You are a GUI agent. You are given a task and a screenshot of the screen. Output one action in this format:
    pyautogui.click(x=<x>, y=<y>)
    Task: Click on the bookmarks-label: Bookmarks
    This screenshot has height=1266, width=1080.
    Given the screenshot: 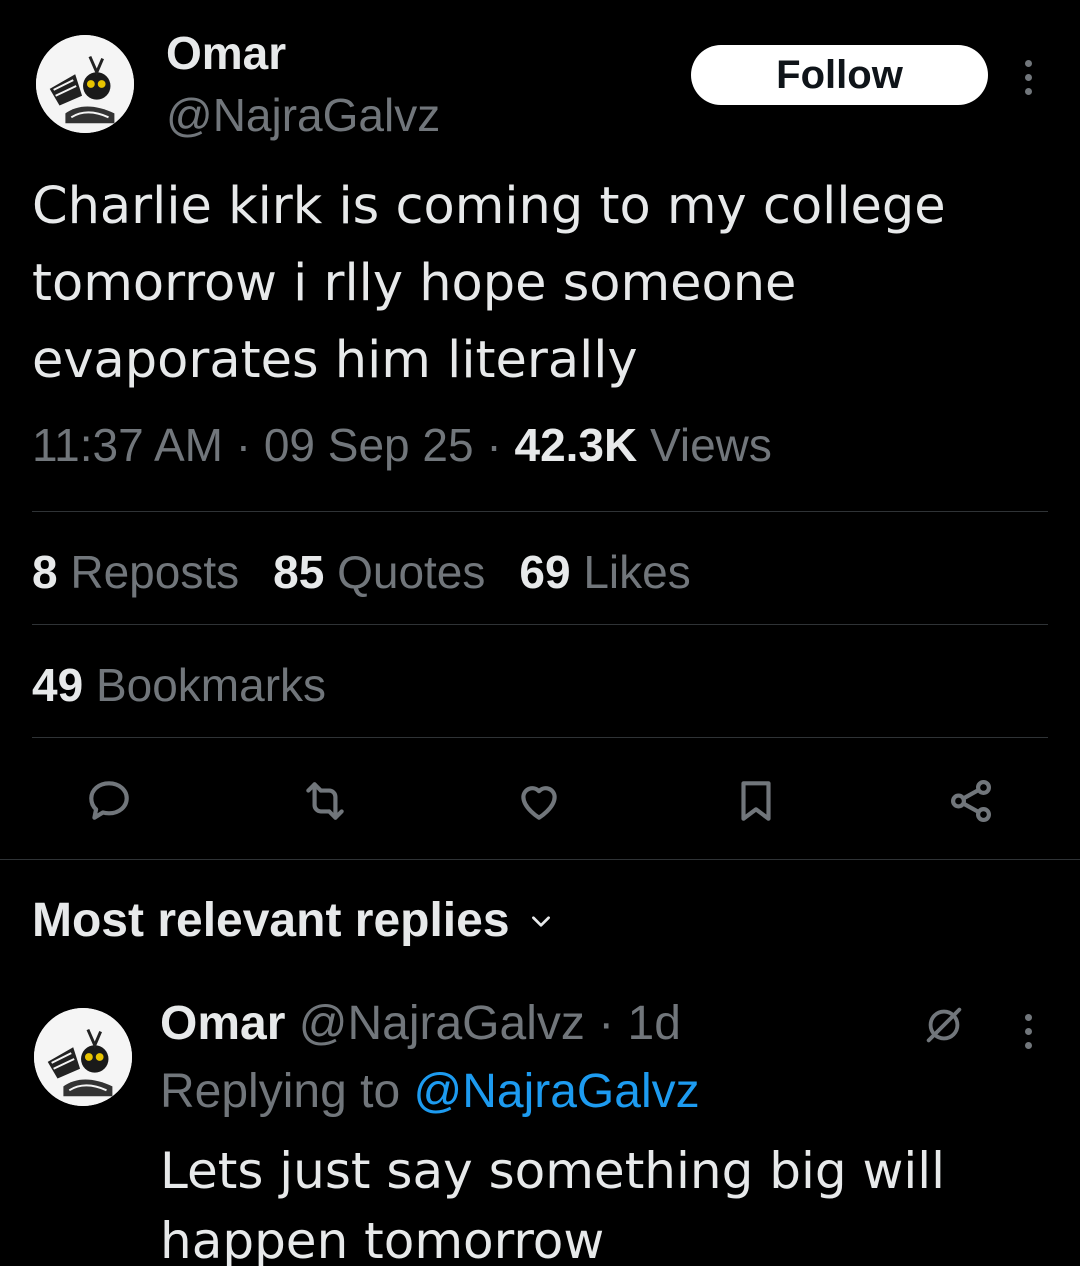 What is the action you would take?
    pyautogui.click(x=211, y=685)
    